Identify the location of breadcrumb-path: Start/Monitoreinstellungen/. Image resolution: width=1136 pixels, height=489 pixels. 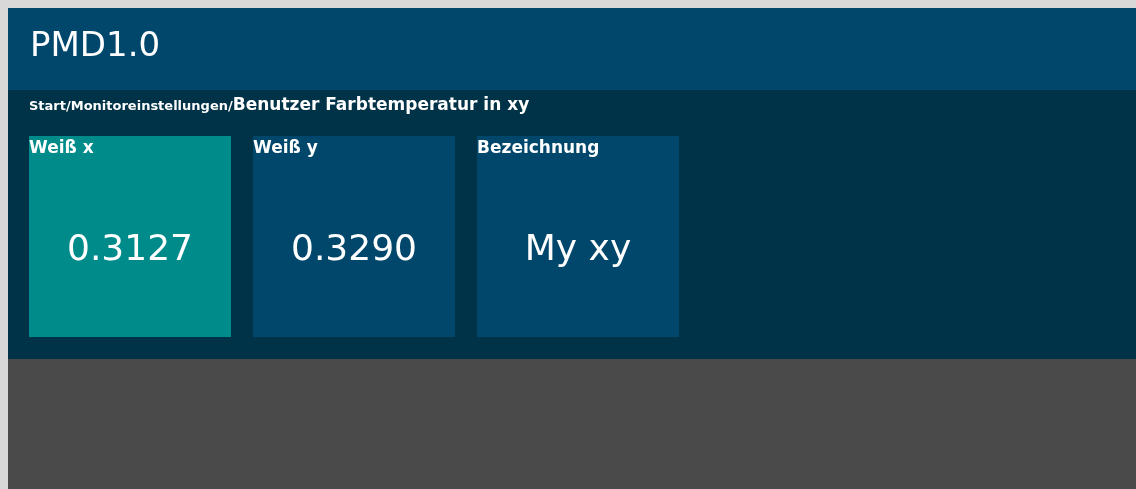
(131, 105).